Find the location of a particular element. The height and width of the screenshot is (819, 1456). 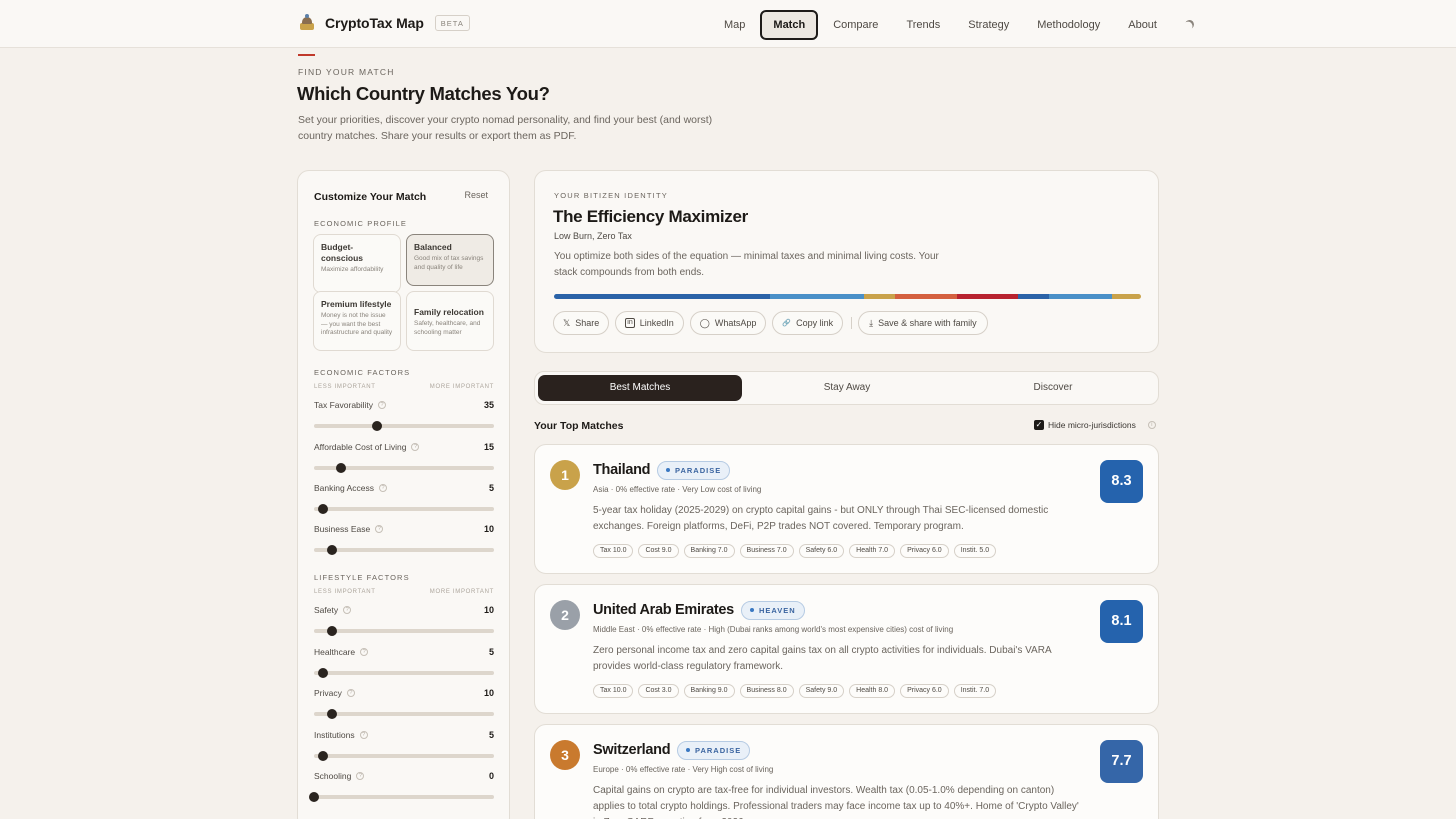

theme-toggle-button is located at coordinates (1190, 25).